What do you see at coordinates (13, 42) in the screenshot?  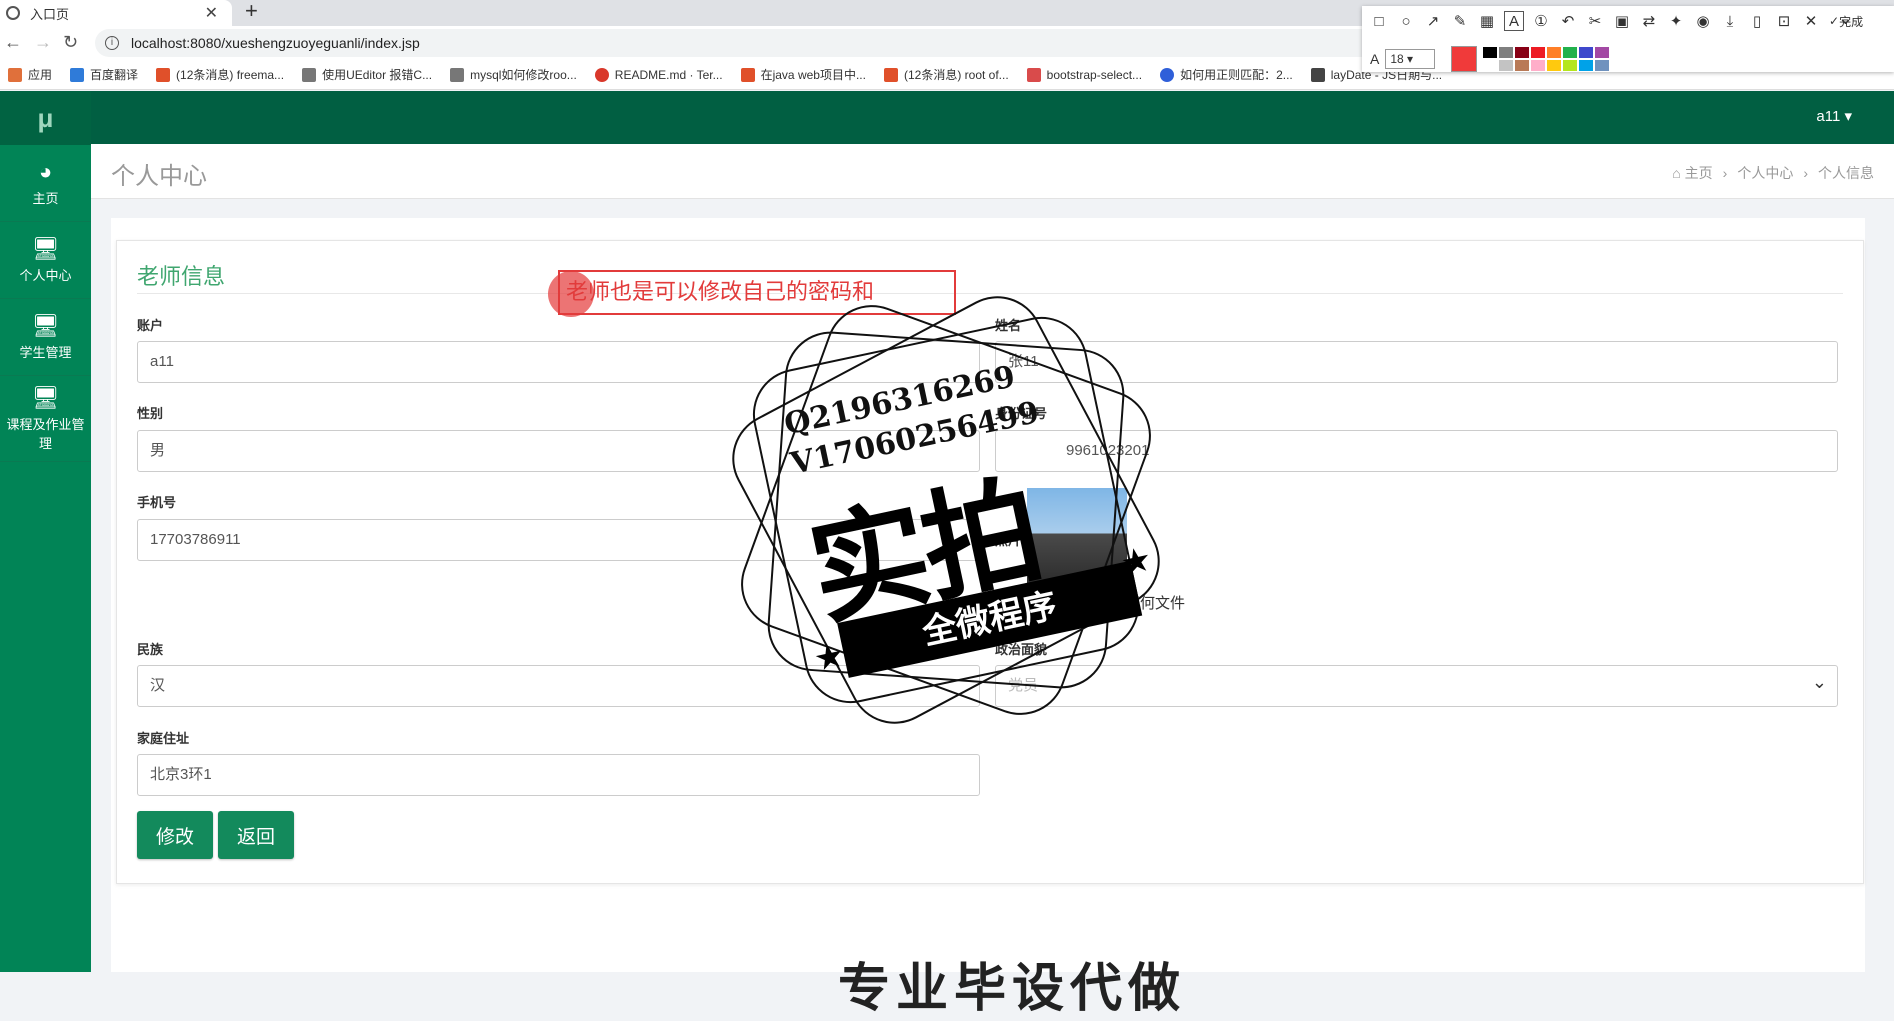 I see `back-icon: ←` at bounding box center [13, 42].